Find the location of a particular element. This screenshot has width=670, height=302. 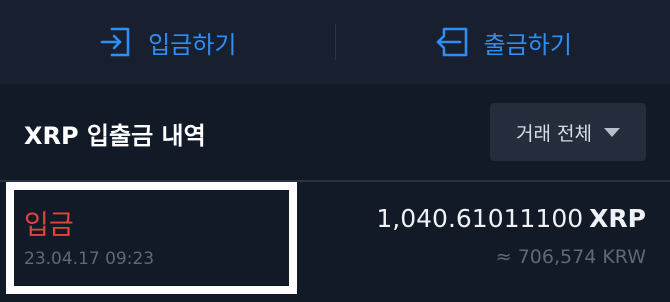

deposit-icon is located at coordinates (115, 42).